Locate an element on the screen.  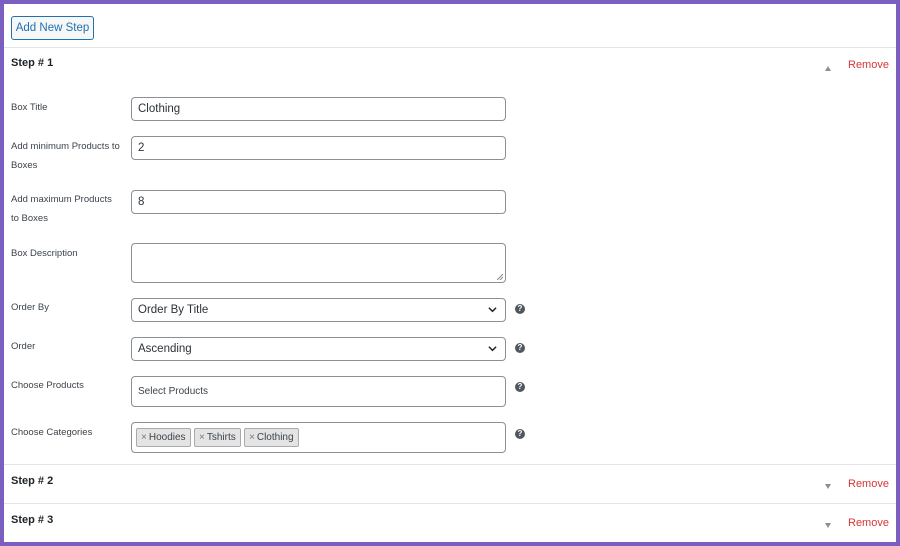
step-2-remove-link: Remove is located at coordinates (868, 484).